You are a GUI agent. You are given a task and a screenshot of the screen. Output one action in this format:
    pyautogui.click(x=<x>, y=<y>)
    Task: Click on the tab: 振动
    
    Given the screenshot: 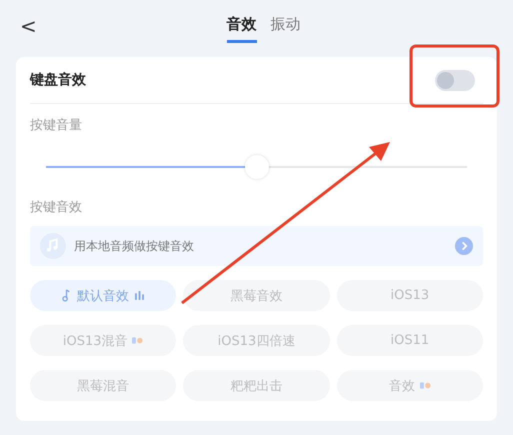 What is the action you would take?
    pyautogui.click(x=285, y=27)
    